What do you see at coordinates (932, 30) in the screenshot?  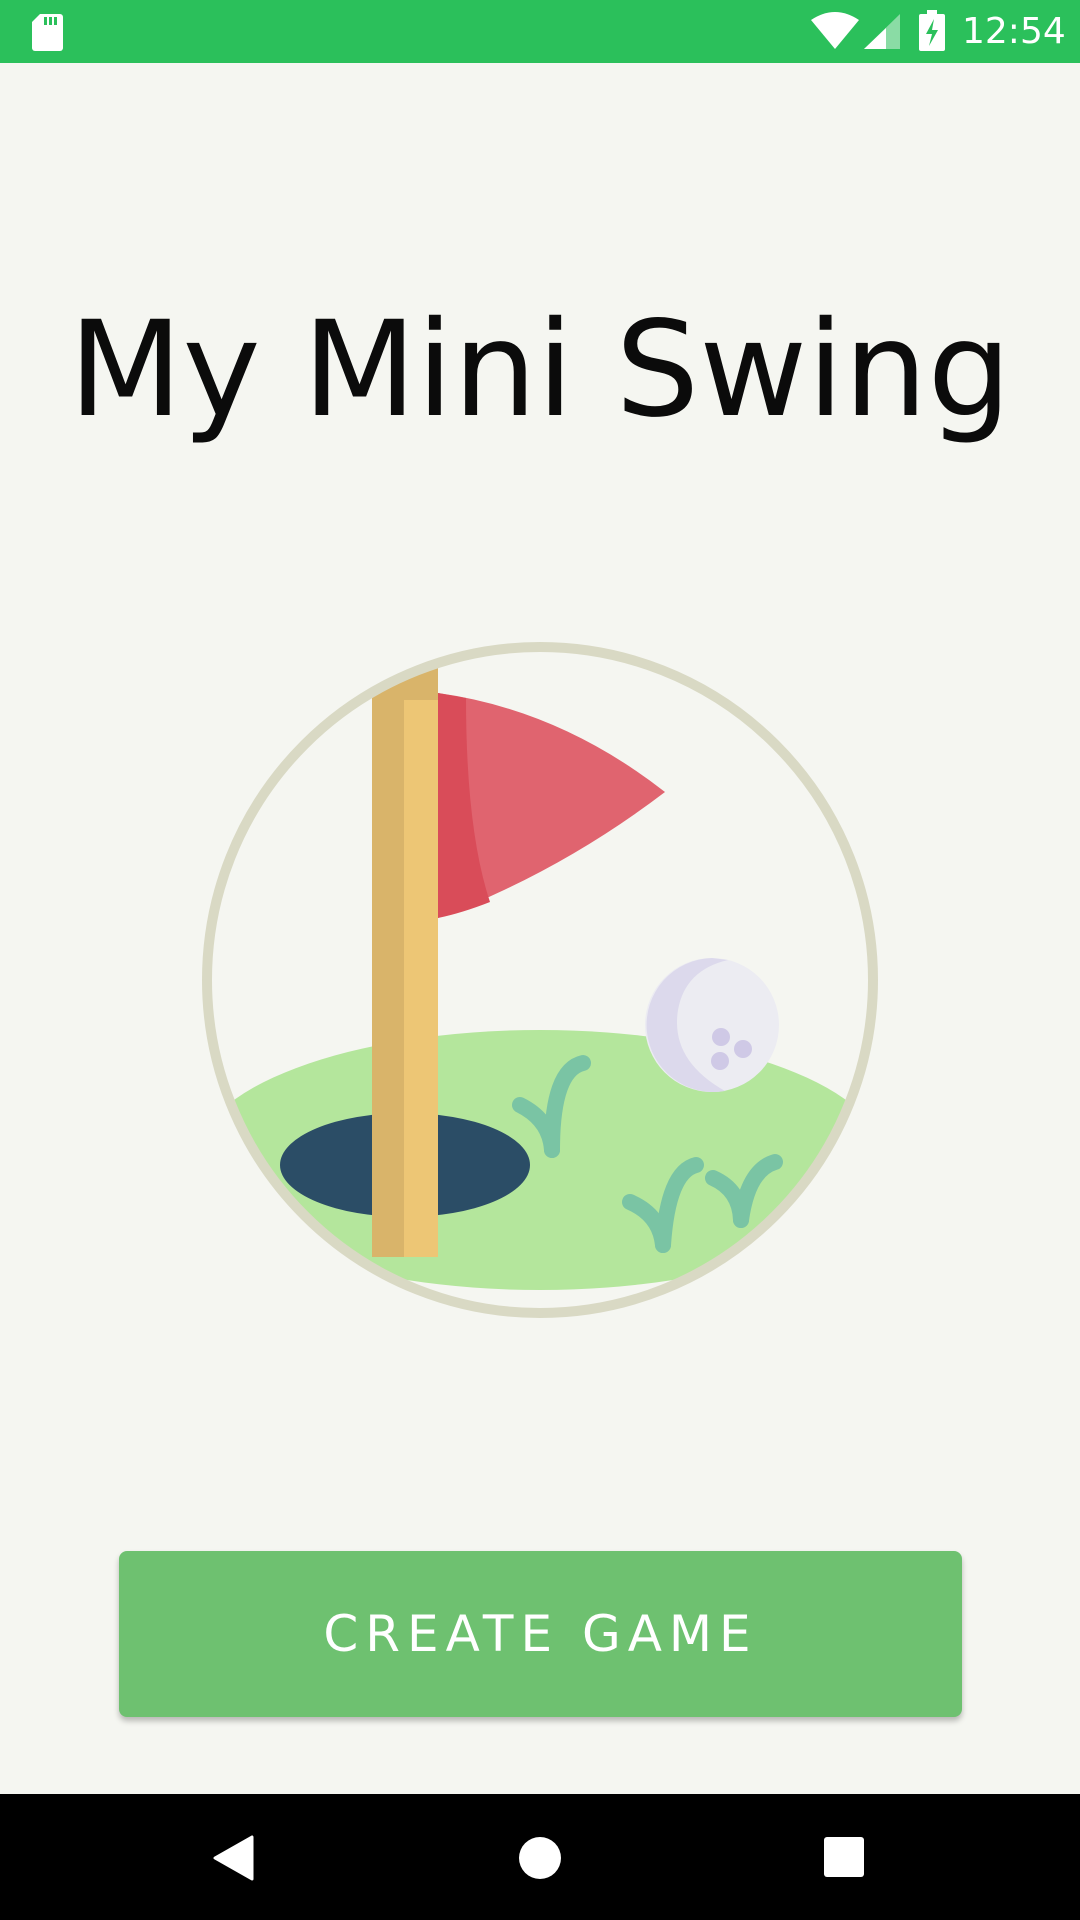 I see `battery-charging-icon` at bounding box center [932, 30].